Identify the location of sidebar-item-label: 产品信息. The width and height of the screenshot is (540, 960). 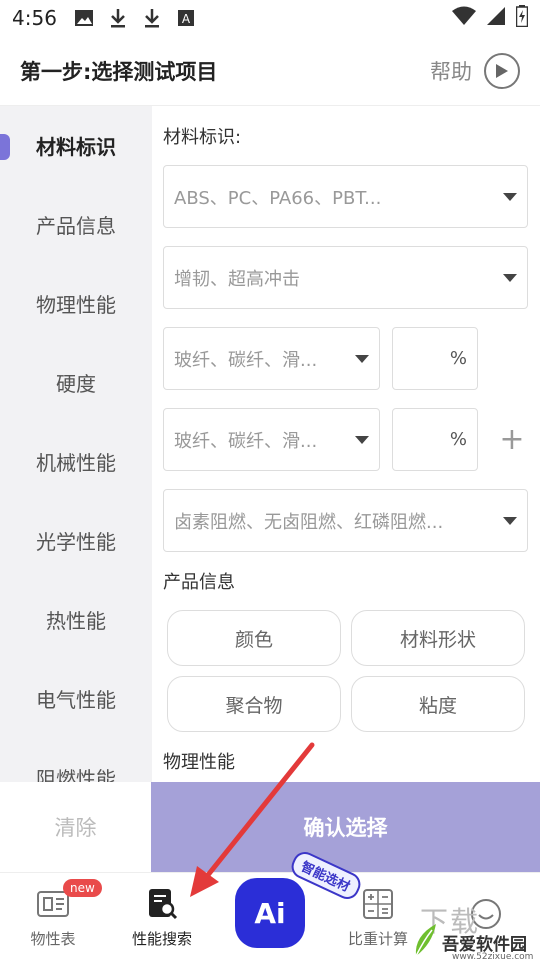
(76, 226).